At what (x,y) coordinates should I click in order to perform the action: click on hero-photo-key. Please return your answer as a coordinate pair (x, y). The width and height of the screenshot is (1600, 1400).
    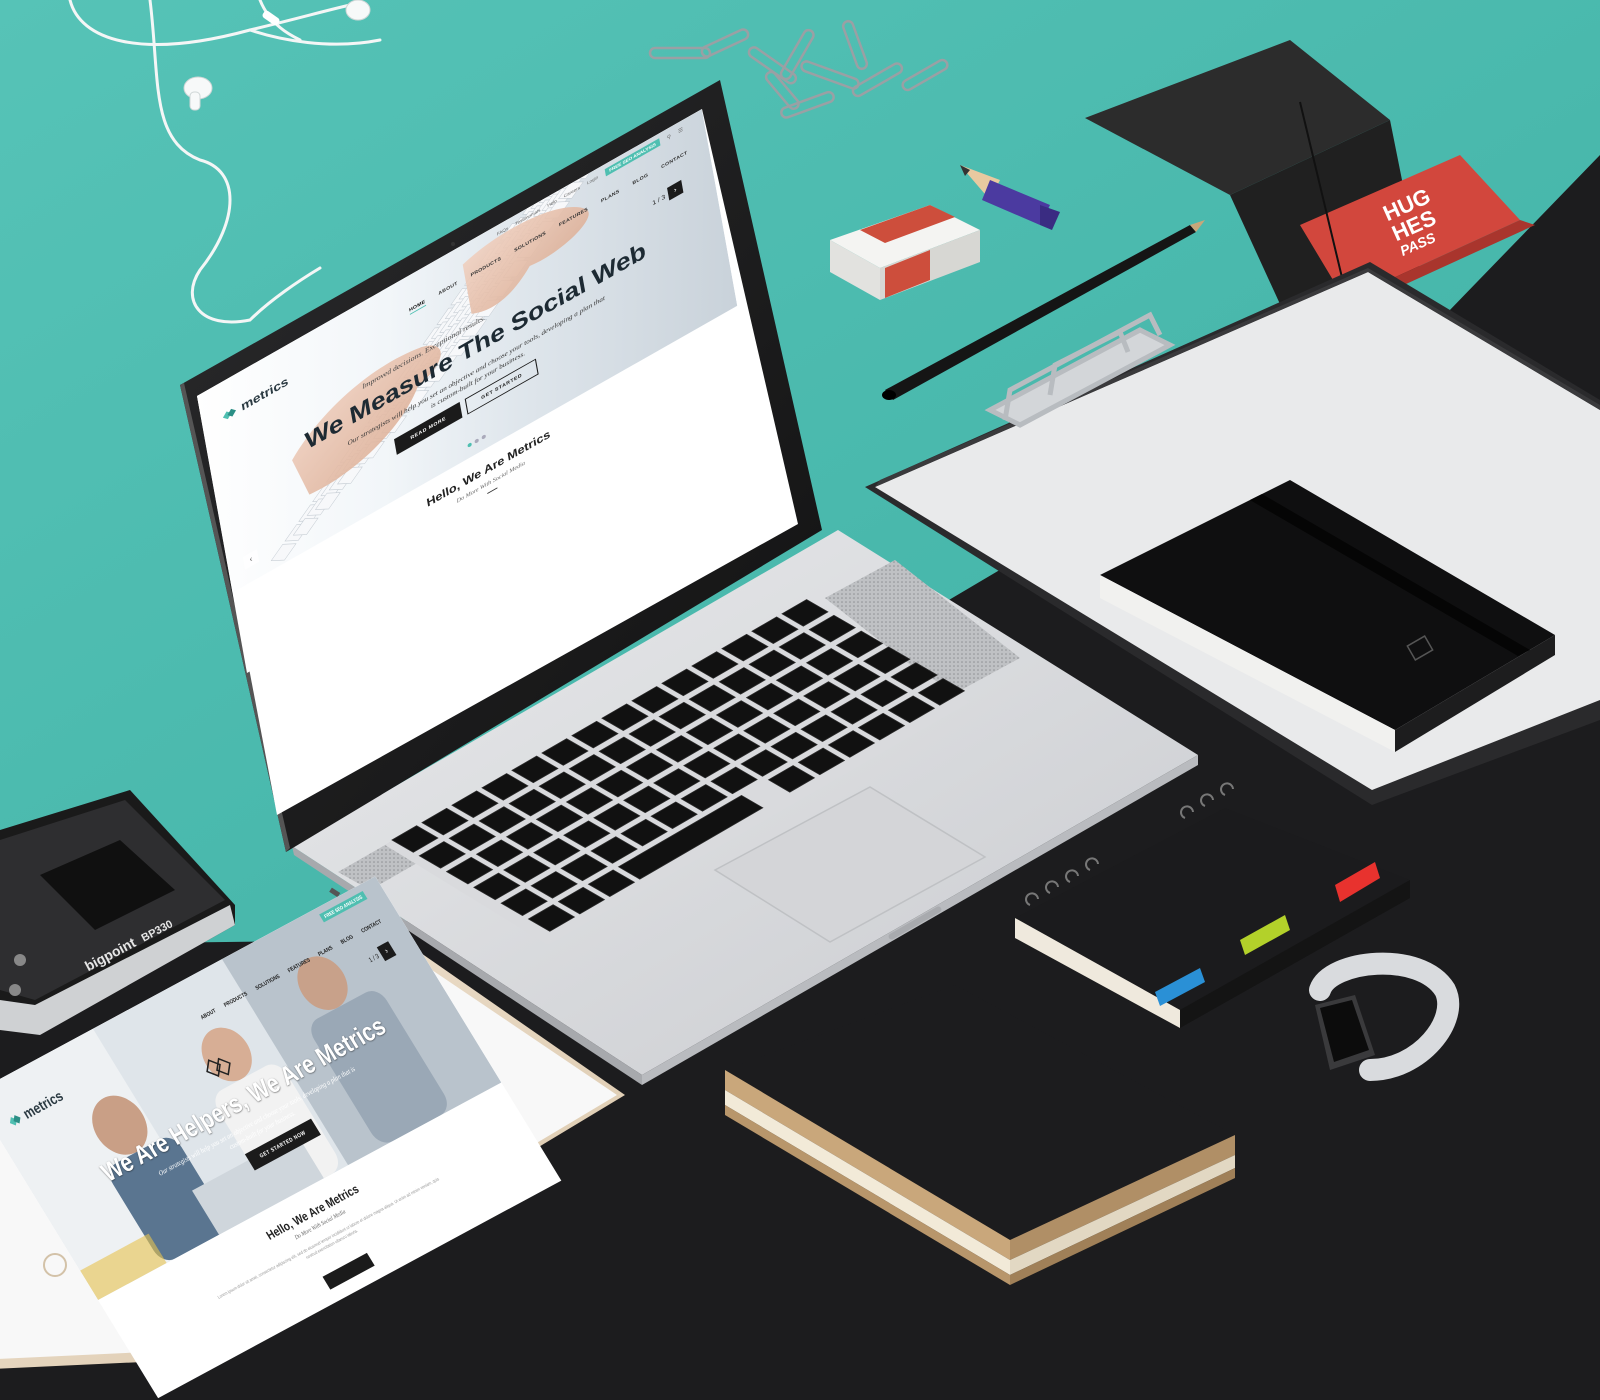
    Looking at the image, I should click on (283, 552).